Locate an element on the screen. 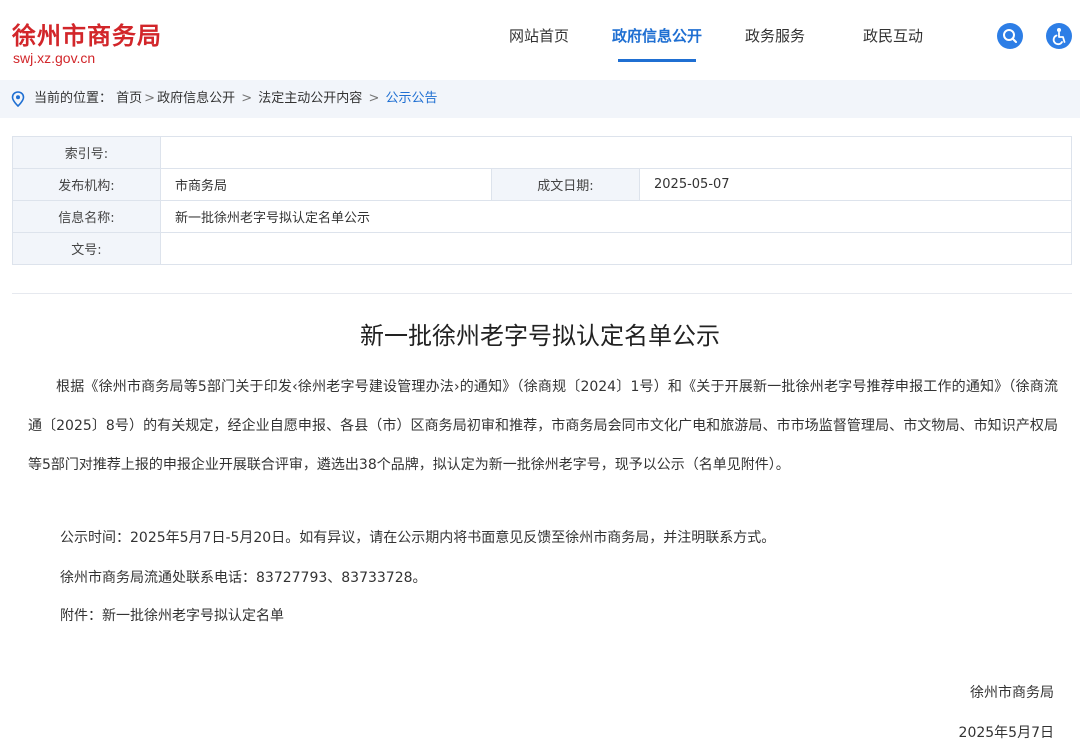 Image resolution: width=1080 pixels, height=750 pixels. search-icon is located at coordinates (1010, 36).